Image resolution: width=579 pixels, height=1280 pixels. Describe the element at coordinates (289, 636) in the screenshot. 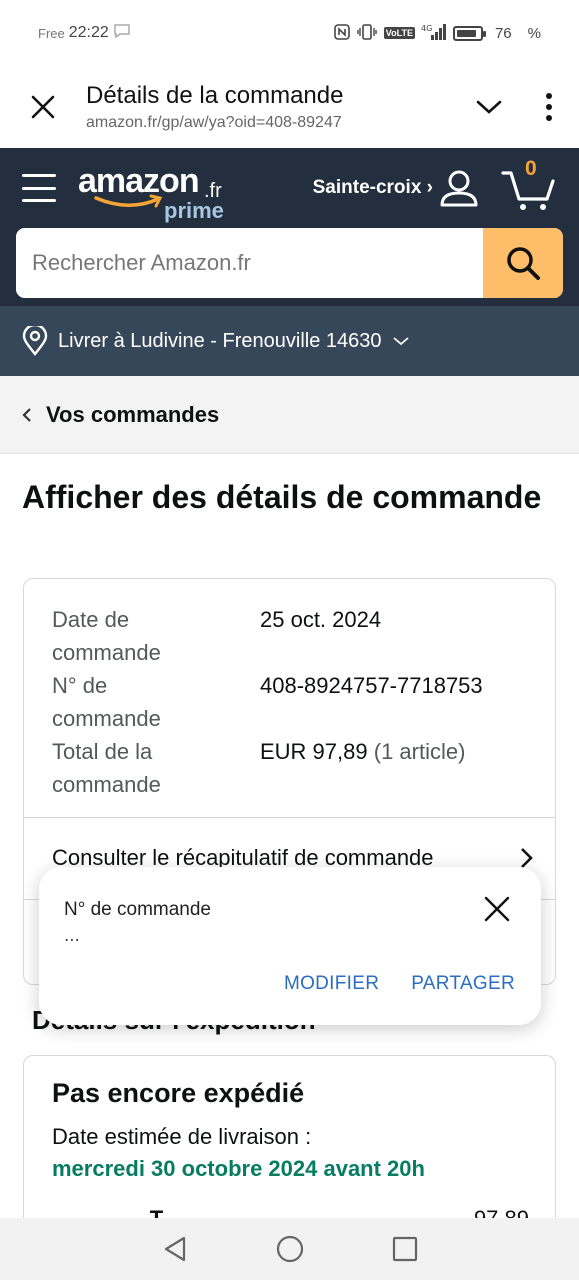

I see `order-date-row: Date de commande 25 oct. 2024` at that location.